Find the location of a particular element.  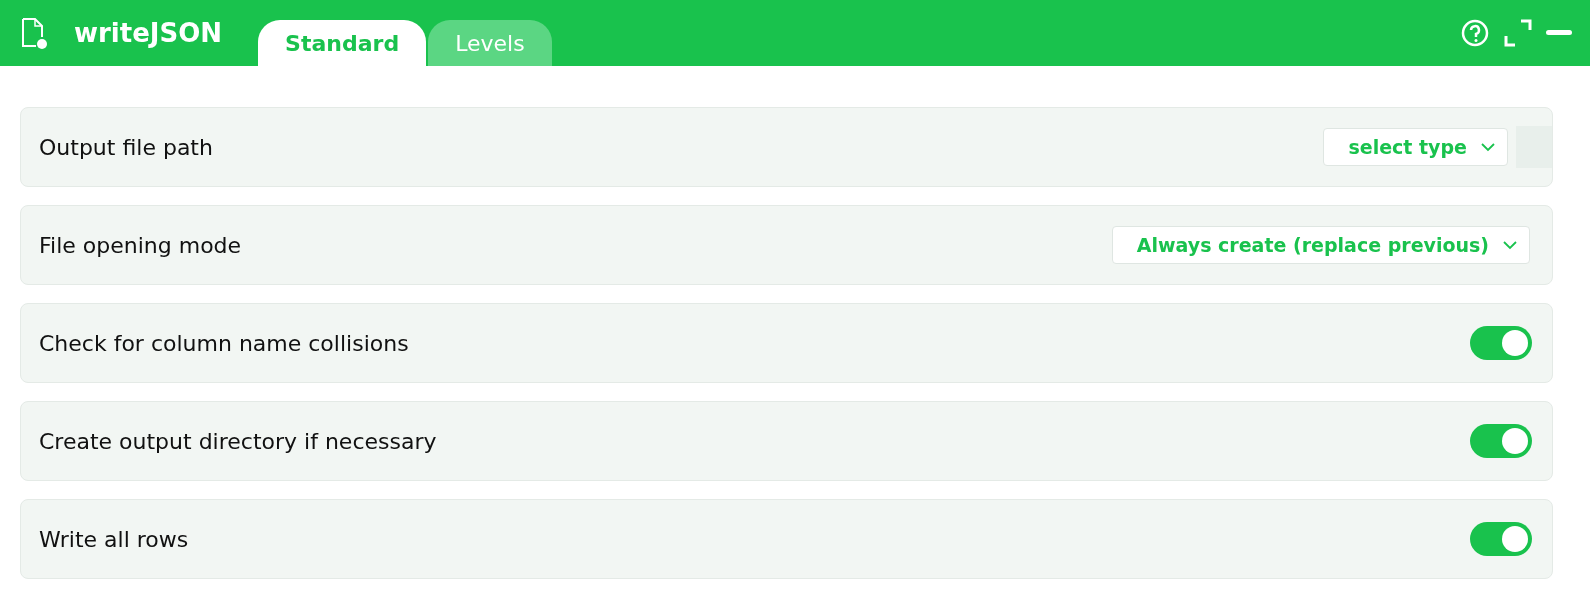

dropdown: select type is located at coordinates (1415, 147).